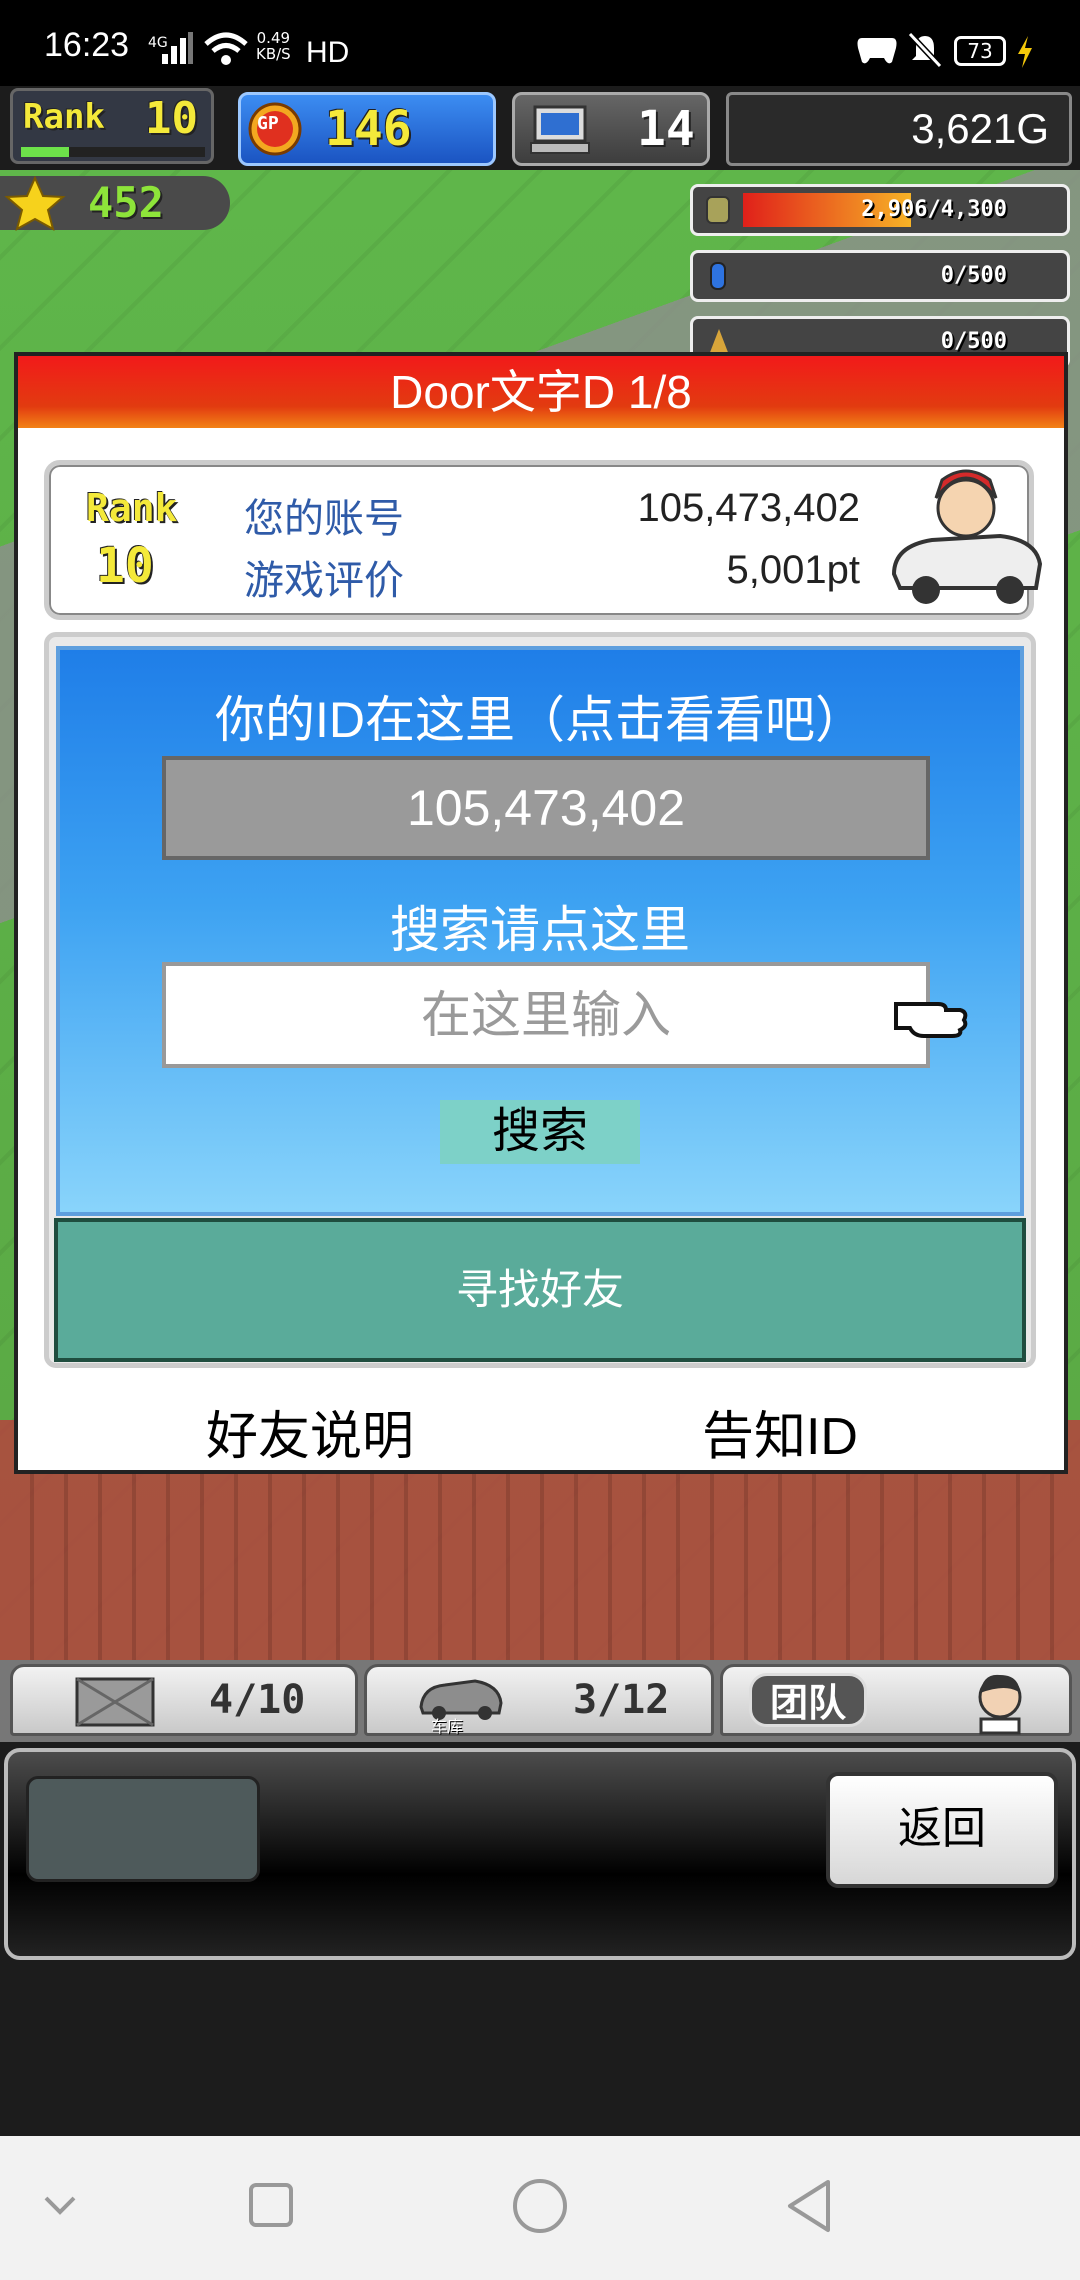 The height and width of the screenshot is (2280, 1080). What do you see at coordinates (171, 118) in the screenshot?
I see `rank-value: 10` at bounding box center [171, 118].